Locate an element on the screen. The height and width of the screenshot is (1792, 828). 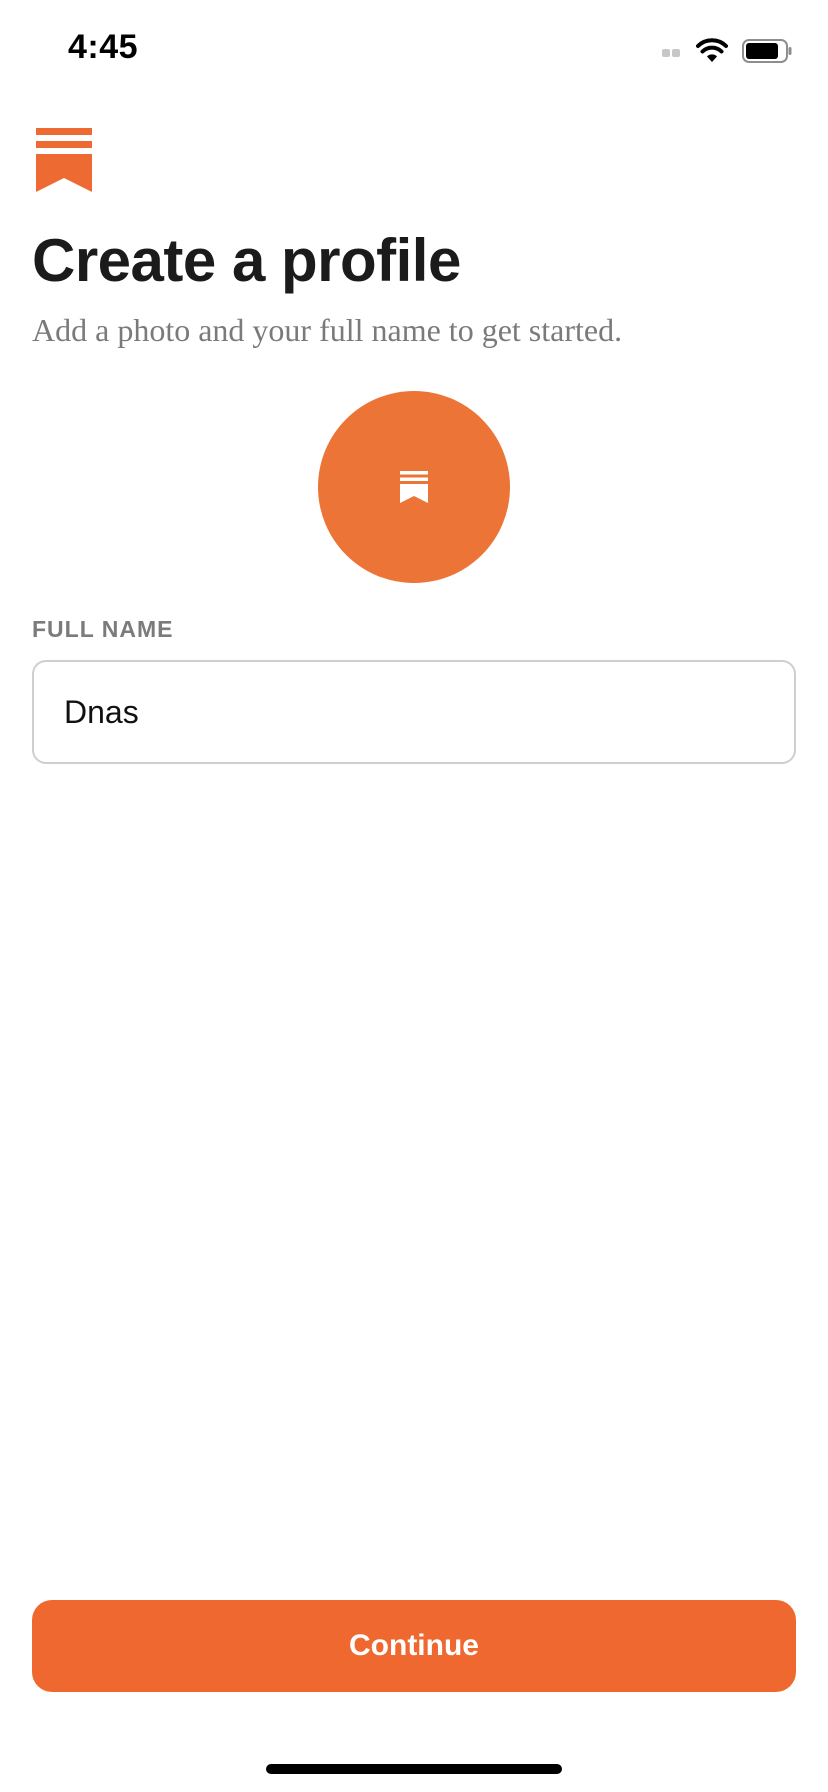
add-photo-button is located at coordinates (414, 487).